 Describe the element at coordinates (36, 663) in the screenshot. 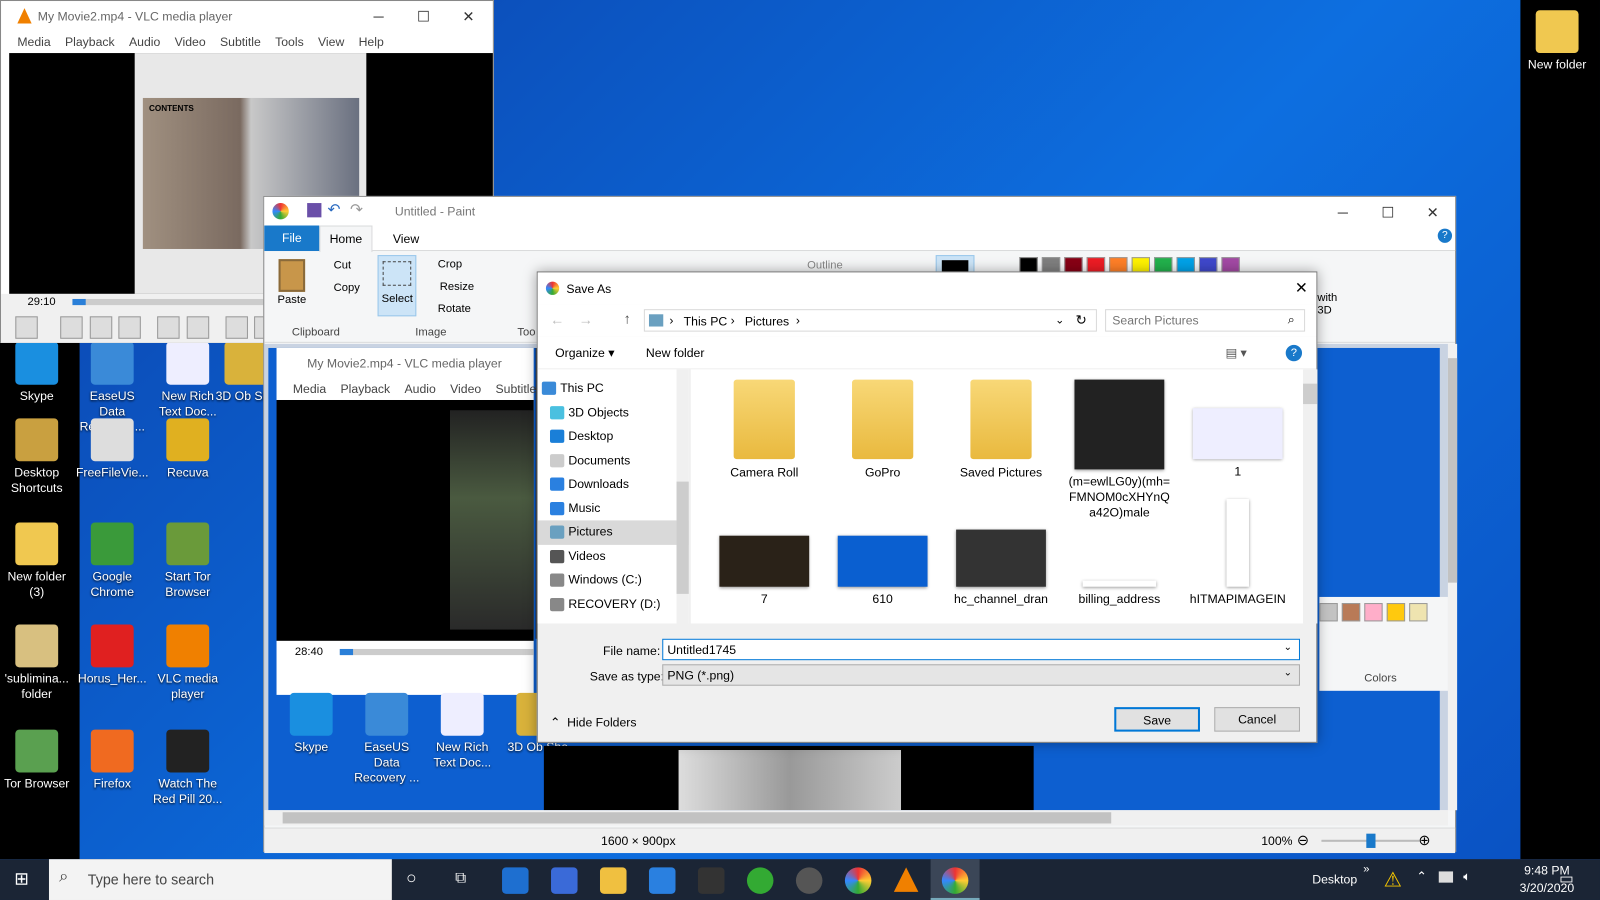

I see `desktop-icon: 'sublimina... folder` at that location.